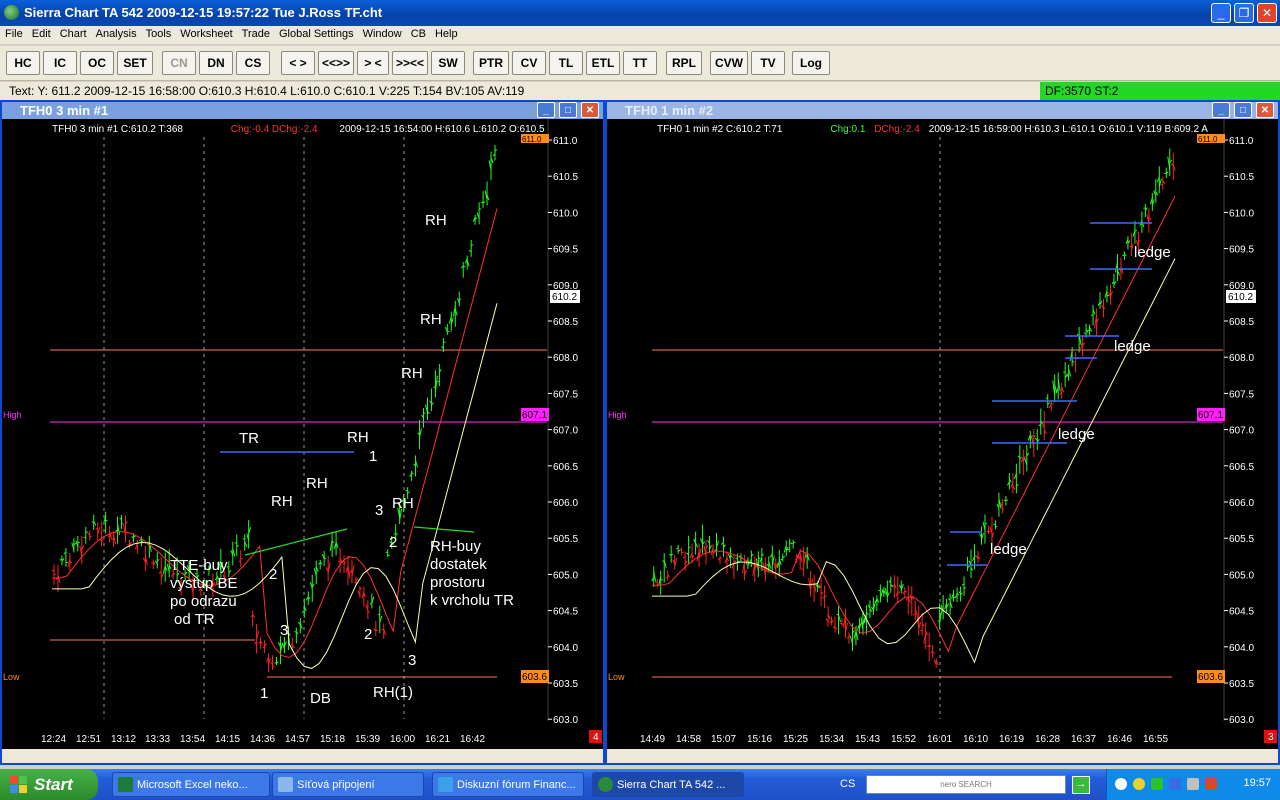  What do you see at coordinates (603, 63) in the screenshot?
I see `etl-button: ETL` at bounding box center [603, 63].